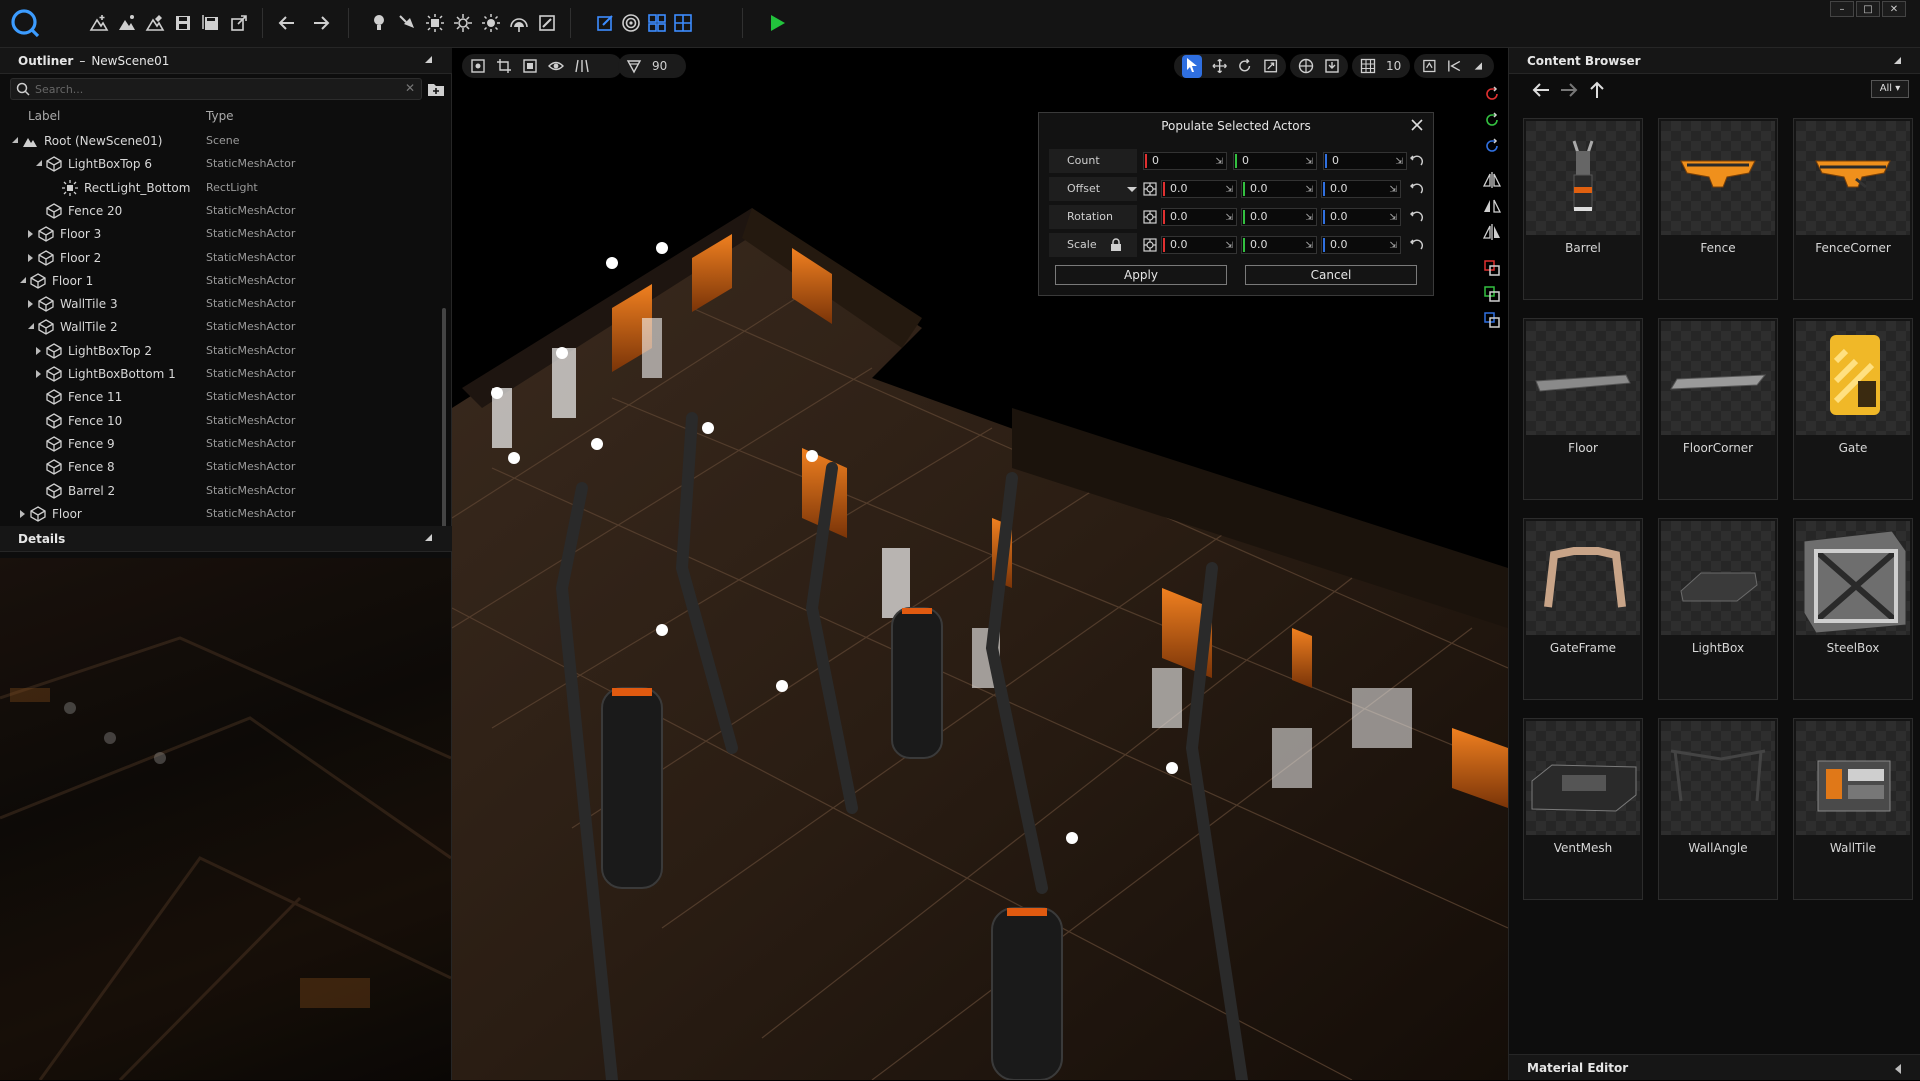 Image resolution: width=1920 pixels, height=1081 pixels. I want to click on count-z-field: 0 ⇲, so click(1365, 161).